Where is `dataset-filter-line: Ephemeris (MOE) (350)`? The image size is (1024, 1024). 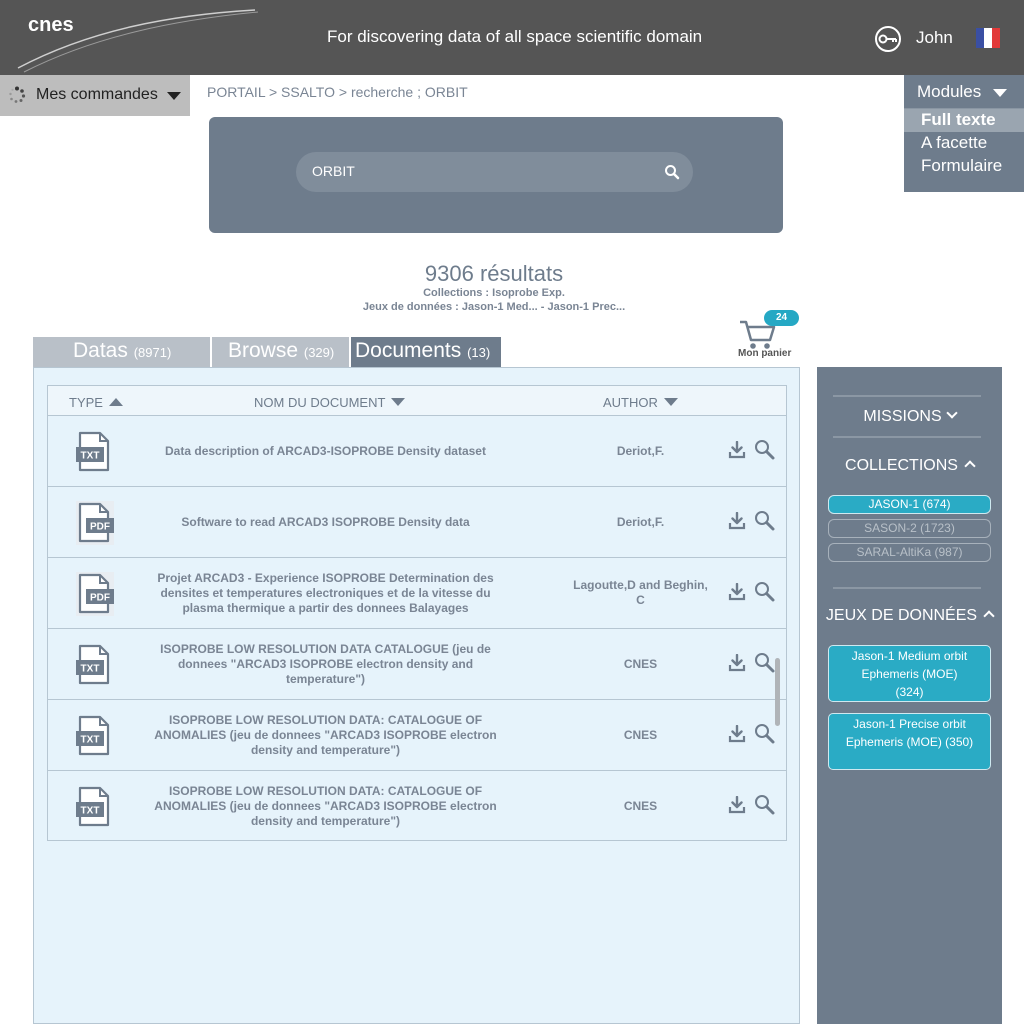
dataset-filter-line: Ephemeris (MOE) (350) is located at coordinates (909, 742).